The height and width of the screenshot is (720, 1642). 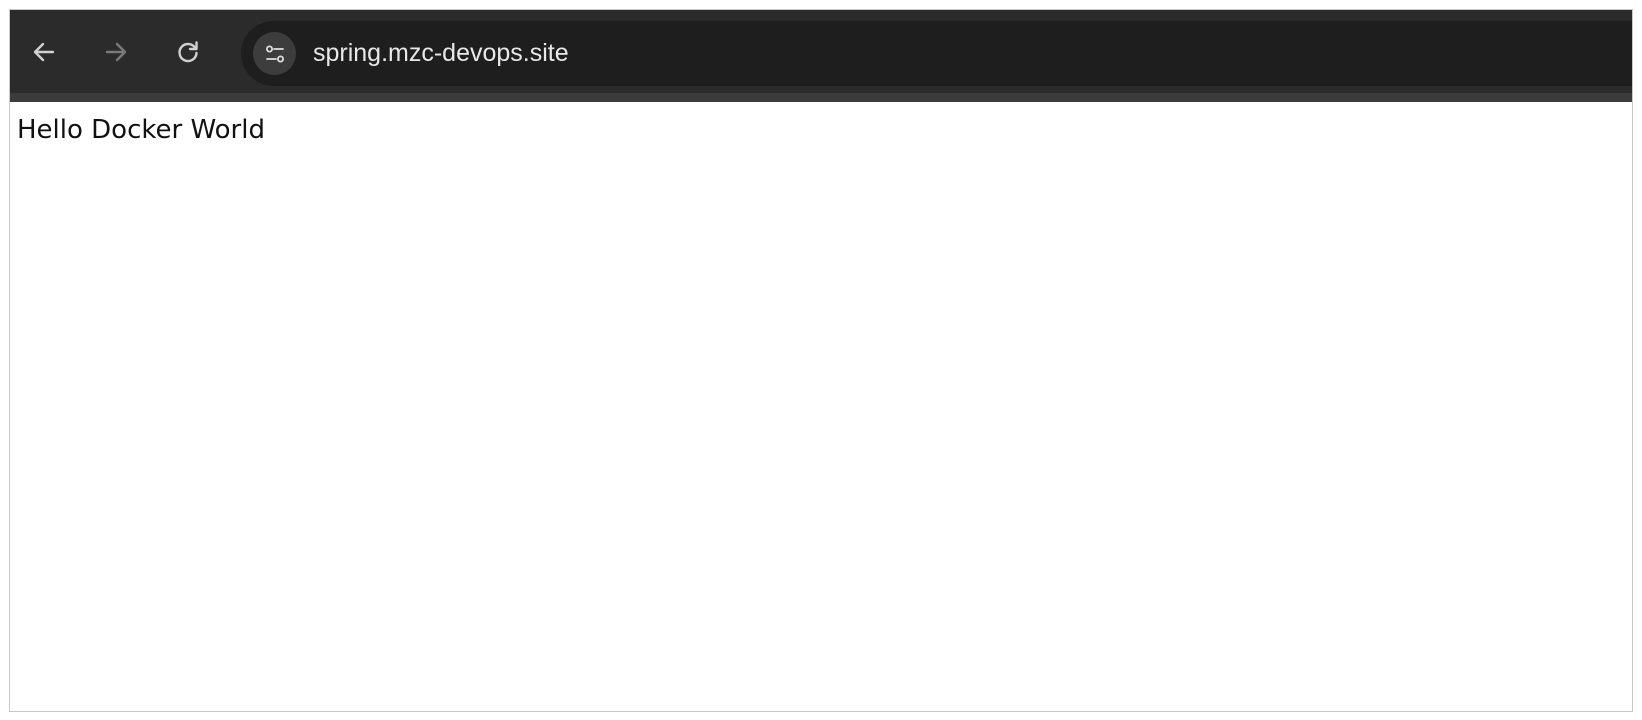 I want to click on tune-icon, so click(x=274, y=53).